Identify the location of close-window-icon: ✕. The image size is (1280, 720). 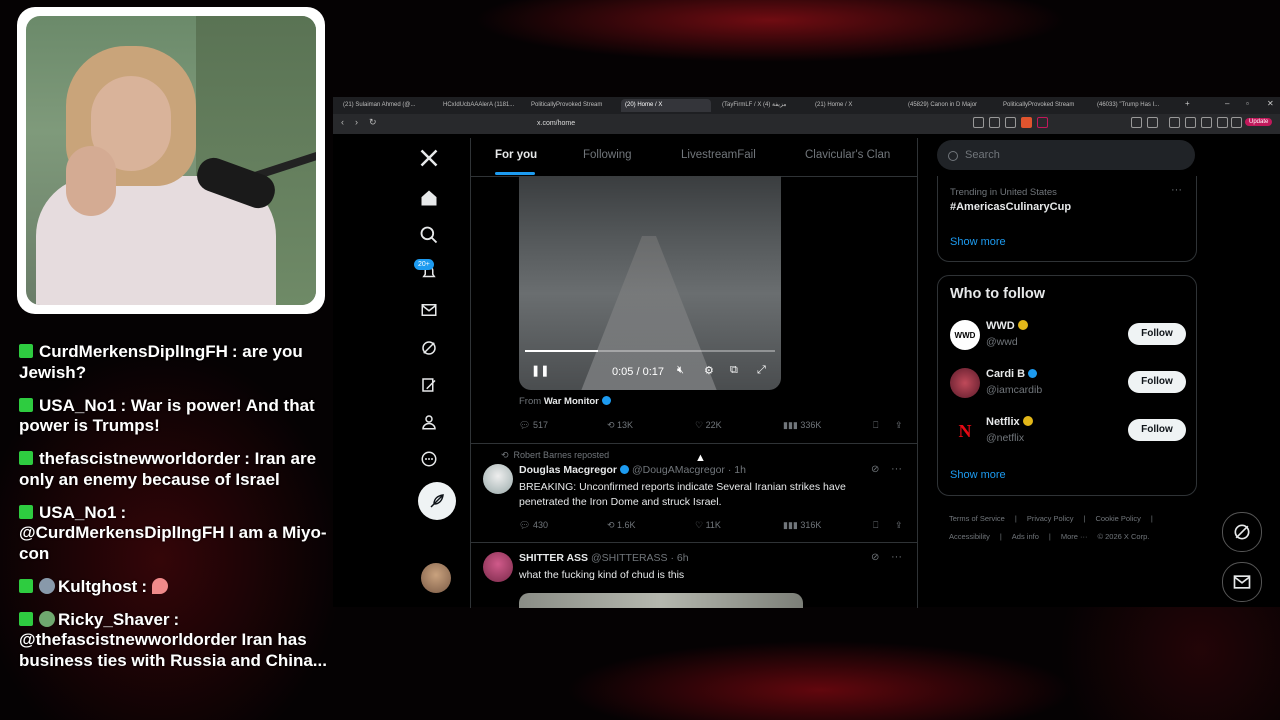
(1270, 103).